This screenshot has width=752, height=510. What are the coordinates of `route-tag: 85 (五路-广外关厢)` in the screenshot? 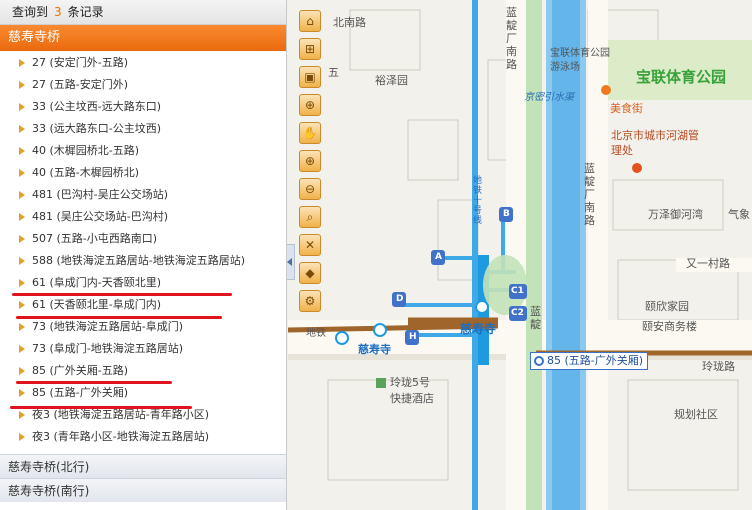 It's located at (589, 361).